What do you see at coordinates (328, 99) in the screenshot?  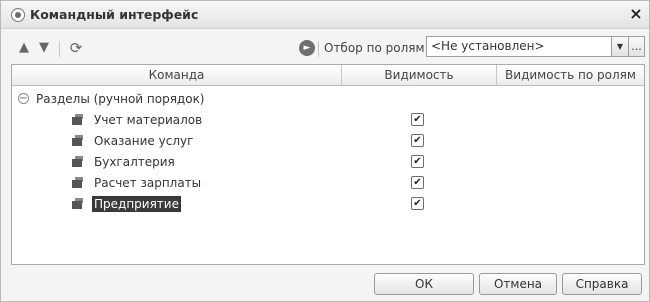 I see `group-row: − Разделы (ручной порядок)` at bounding box center [328, 99].